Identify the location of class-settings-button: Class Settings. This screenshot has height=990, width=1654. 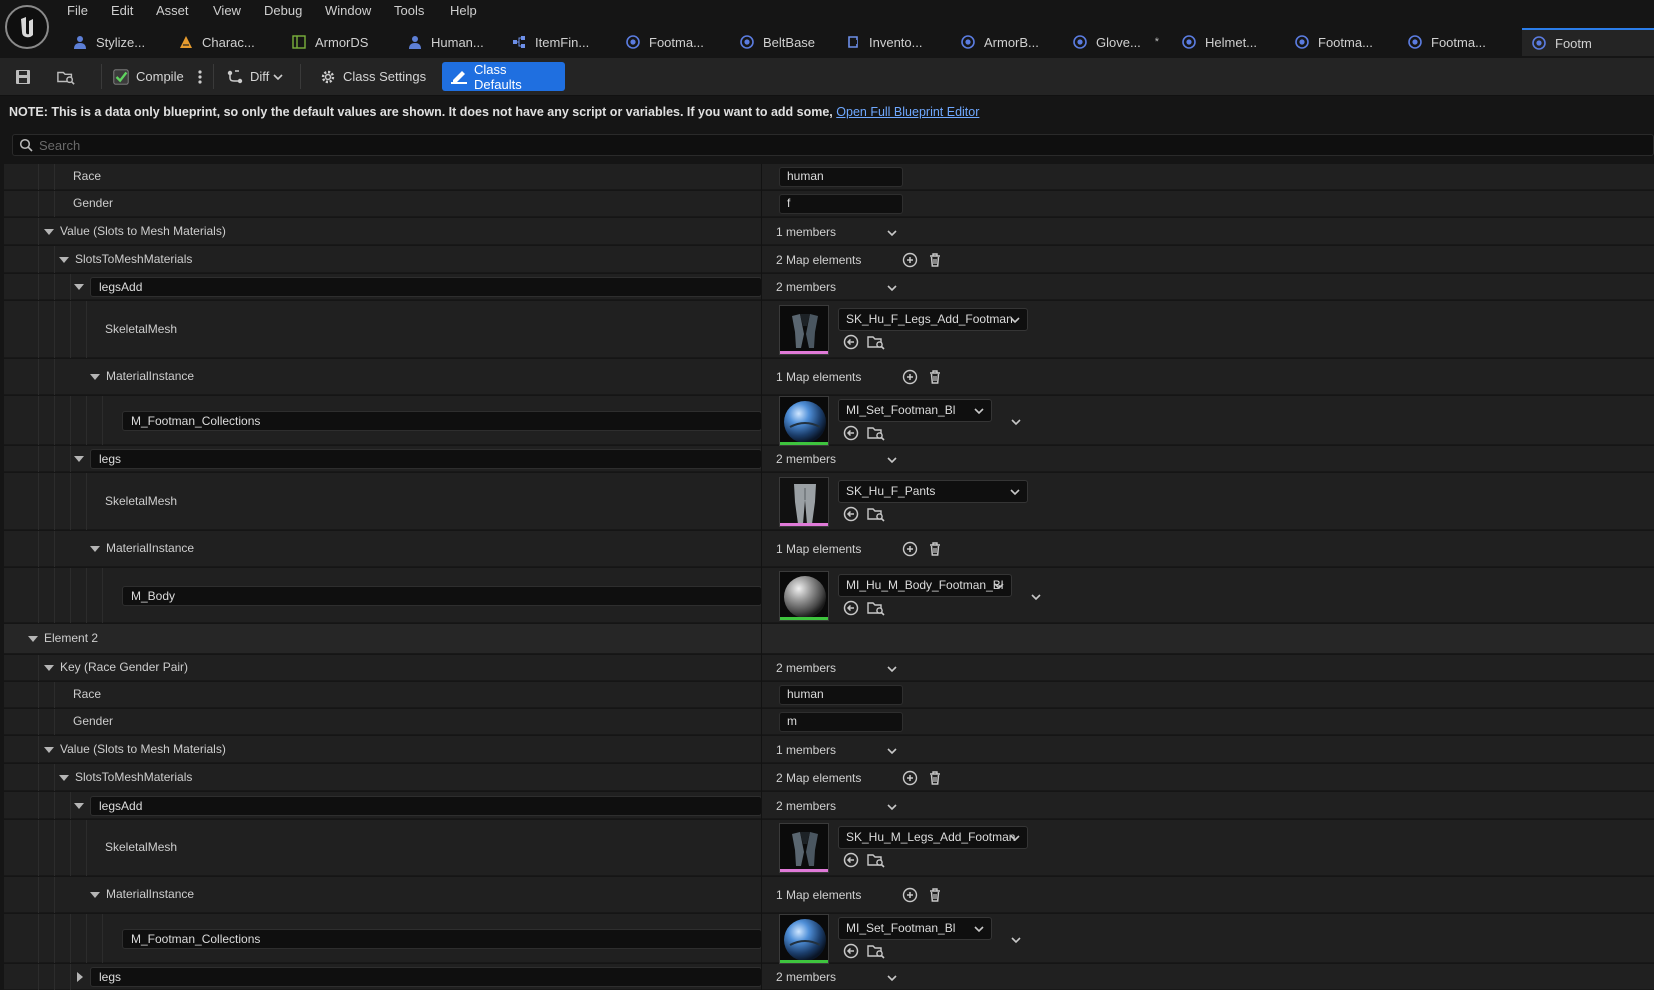
(372, 76).